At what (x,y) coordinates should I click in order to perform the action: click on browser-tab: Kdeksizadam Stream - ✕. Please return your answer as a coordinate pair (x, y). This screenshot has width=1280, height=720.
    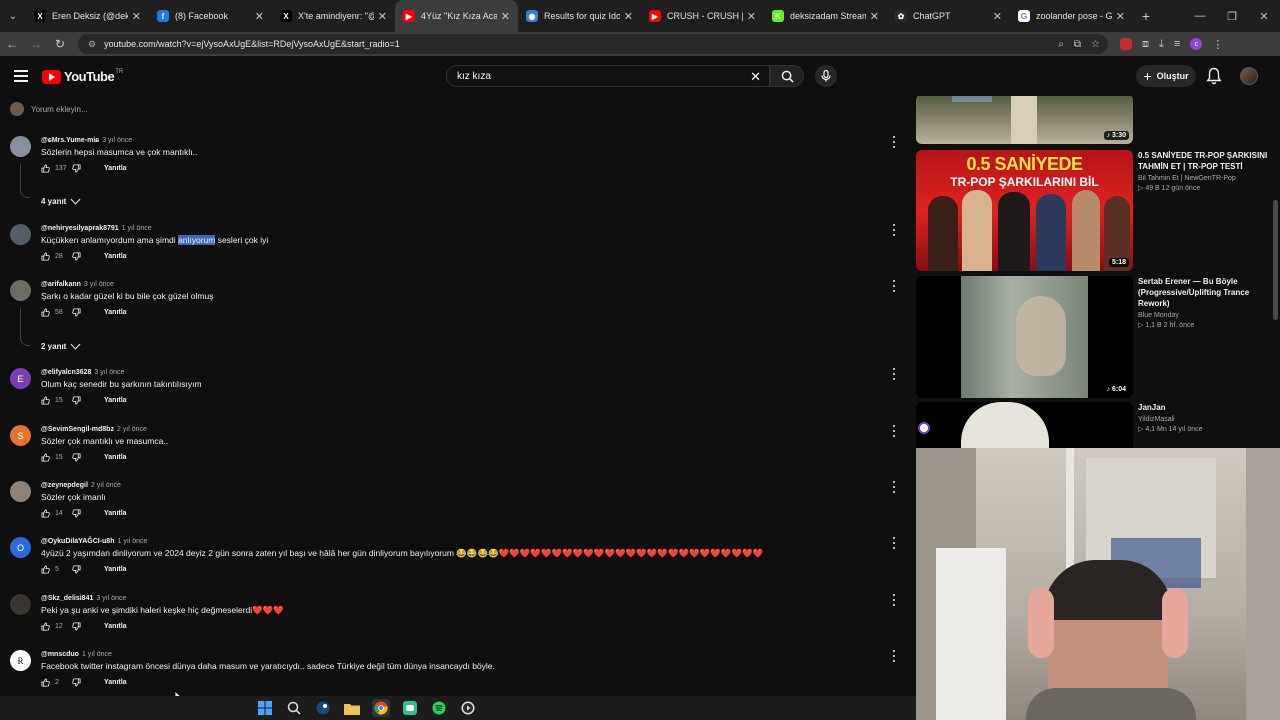
    Looking at the image, I should click on (825, 16).